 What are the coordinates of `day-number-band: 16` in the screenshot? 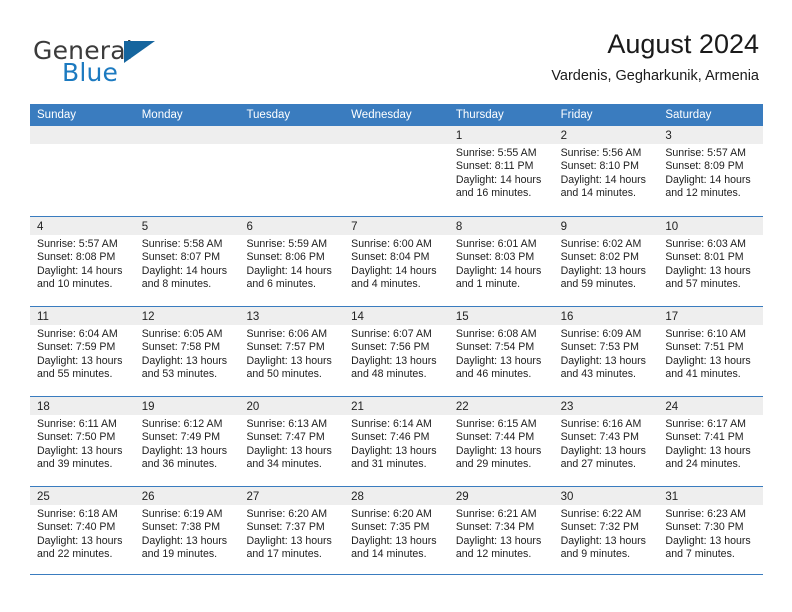 It's located at (606, 316).